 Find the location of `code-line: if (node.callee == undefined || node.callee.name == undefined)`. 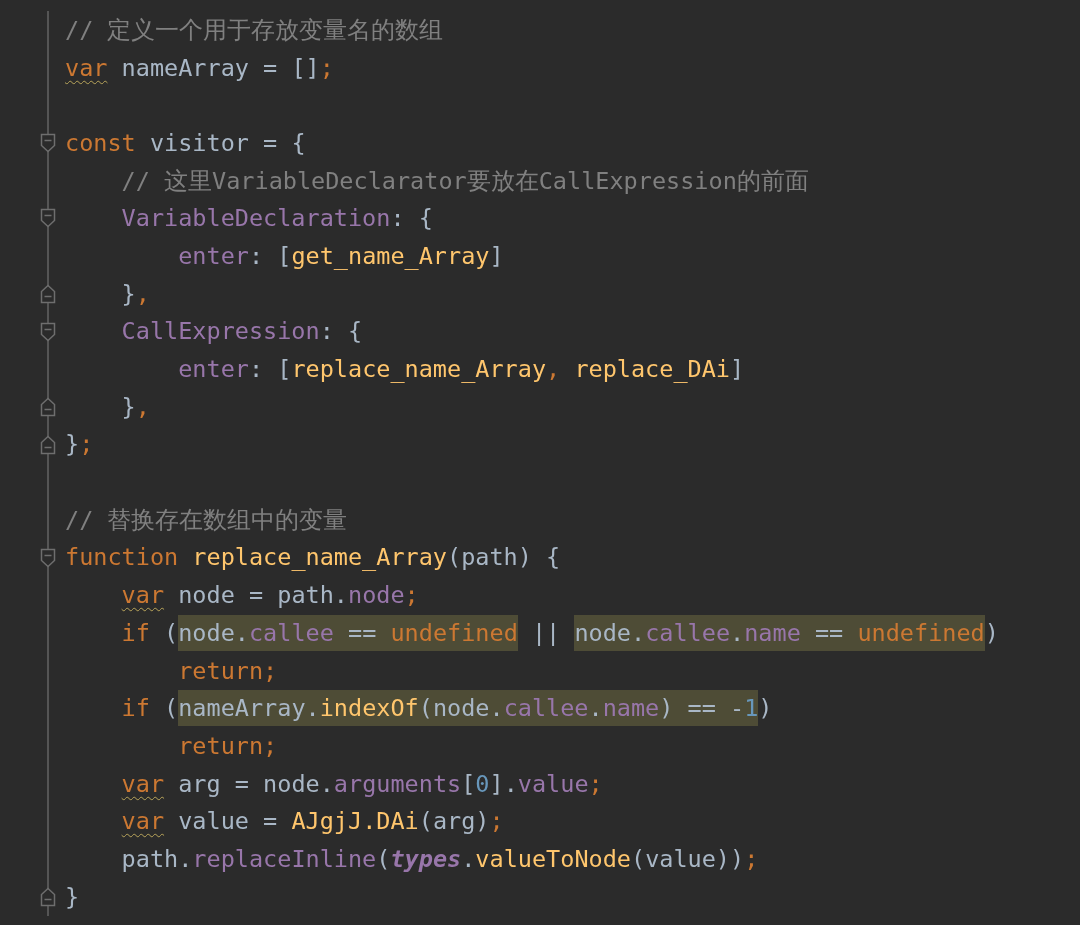

code-line: if (node.callee == undefined || node.callee.name == undefined) is located at coordinates (532, 632).